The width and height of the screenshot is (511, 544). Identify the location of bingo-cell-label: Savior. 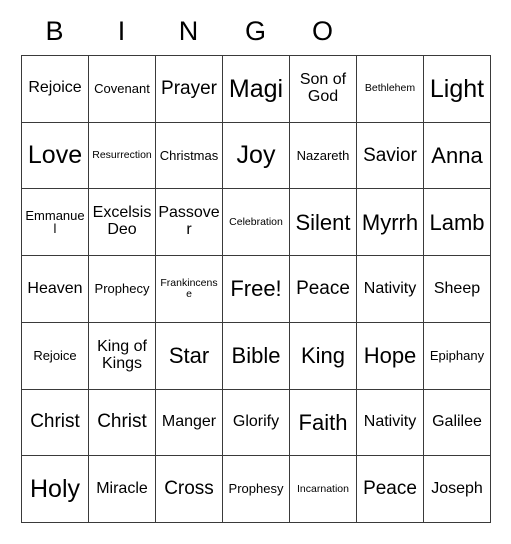
(390, 155).